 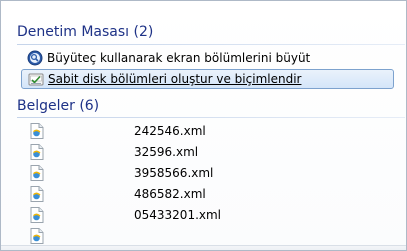 What do you see at coordinates (166, 152) in the screenshot?
I see `file-name: 32596.xml` at bounding box center [166, 152].